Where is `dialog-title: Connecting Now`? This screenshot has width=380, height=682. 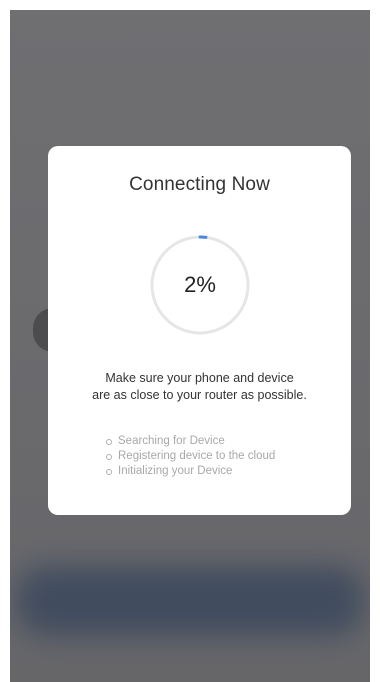
dialog-title: Connecting Now is located at coordinates (199, 184).